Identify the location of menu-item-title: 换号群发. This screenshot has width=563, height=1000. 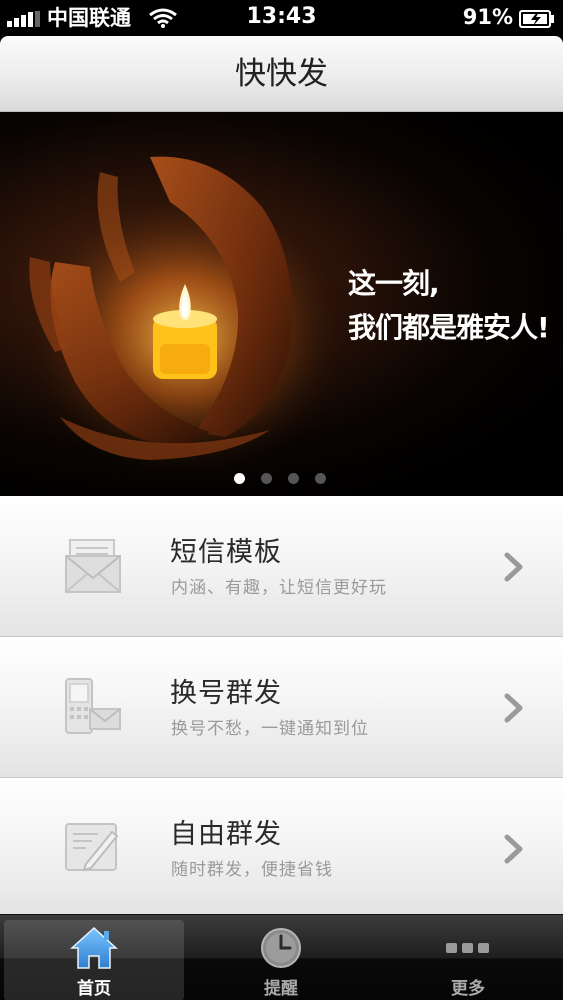
(226, 693).